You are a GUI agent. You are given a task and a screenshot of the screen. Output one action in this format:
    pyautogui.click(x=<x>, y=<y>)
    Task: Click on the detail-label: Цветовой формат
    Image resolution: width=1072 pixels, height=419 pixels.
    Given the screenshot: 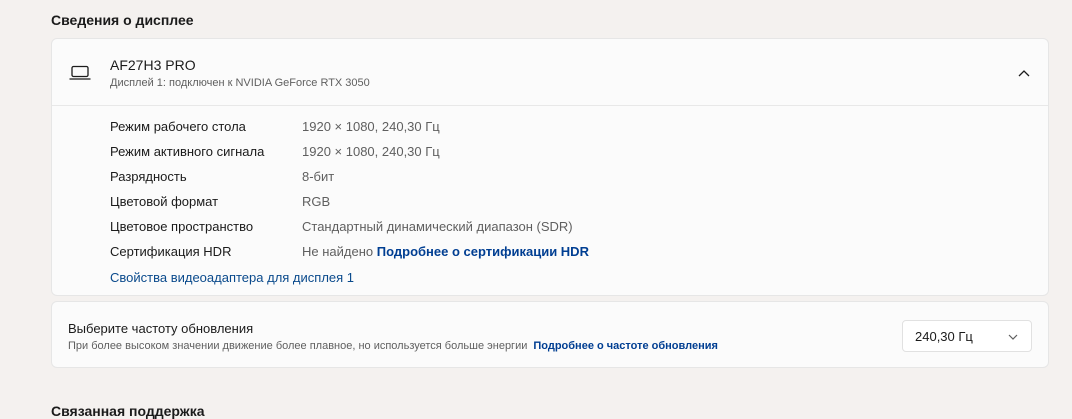 What is the action you would take?
    pyautogui.click(x=164, y=201)
    